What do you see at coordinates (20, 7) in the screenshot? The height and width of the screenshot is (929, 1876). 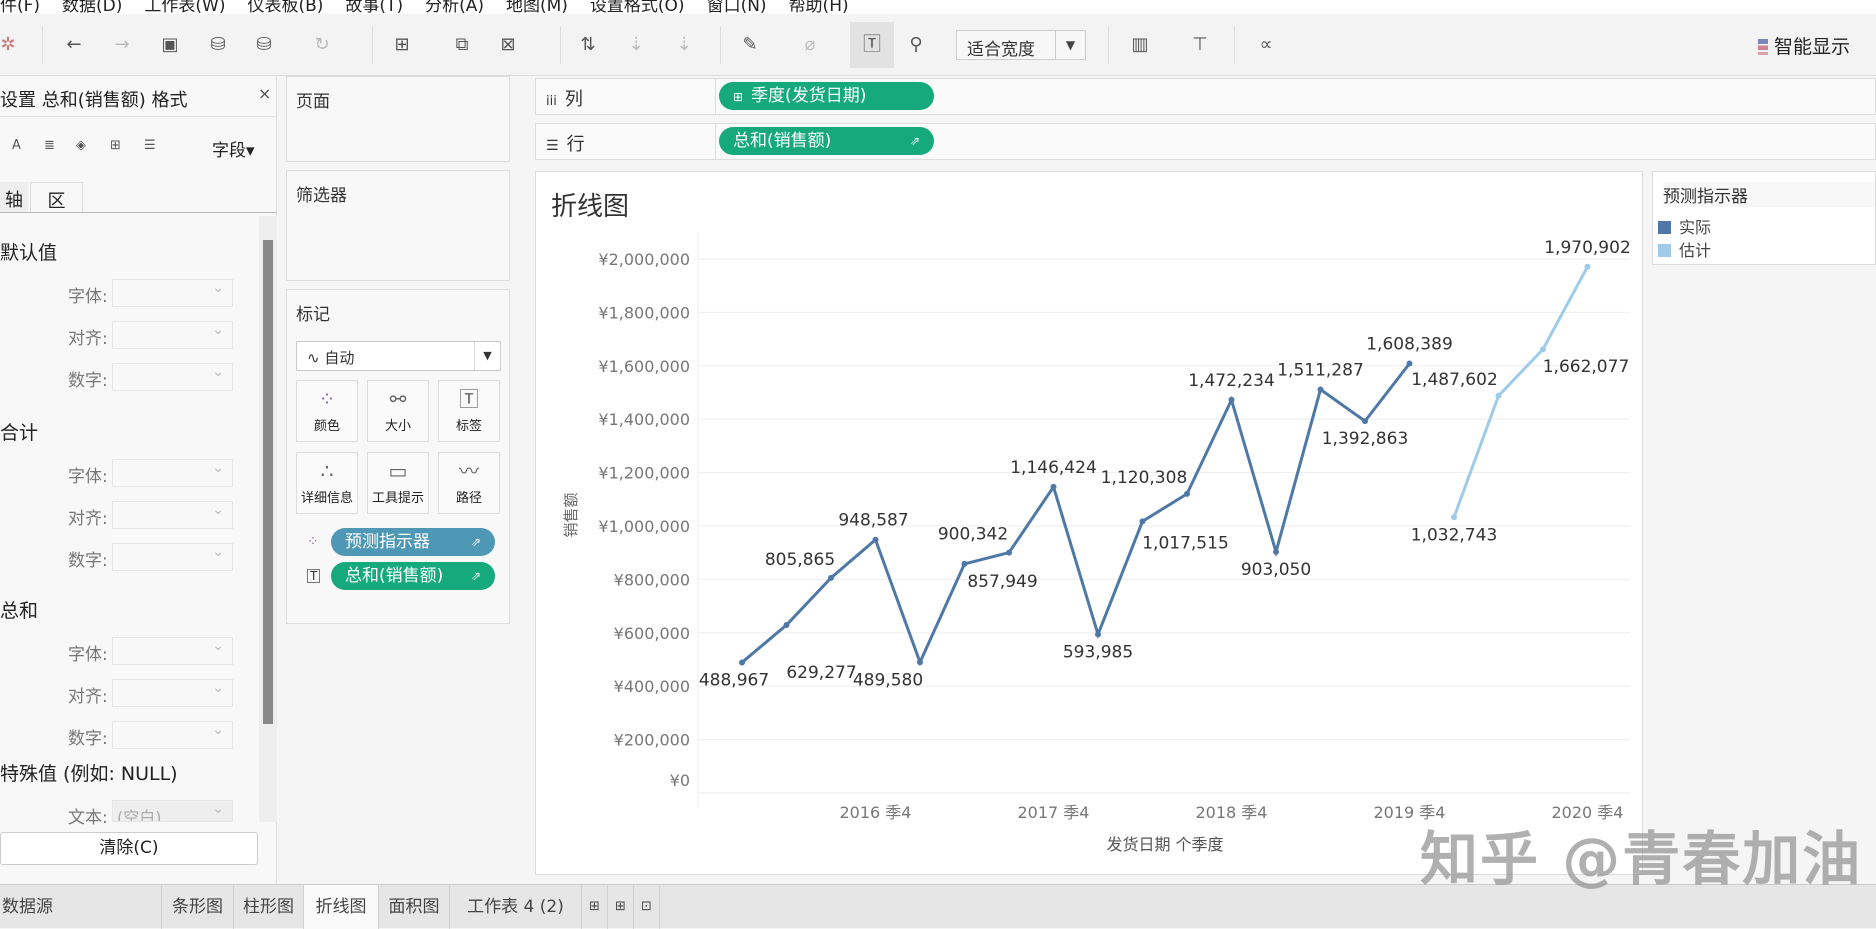 I see `menu-file: 件(F)` at bounding box center [20, 7].